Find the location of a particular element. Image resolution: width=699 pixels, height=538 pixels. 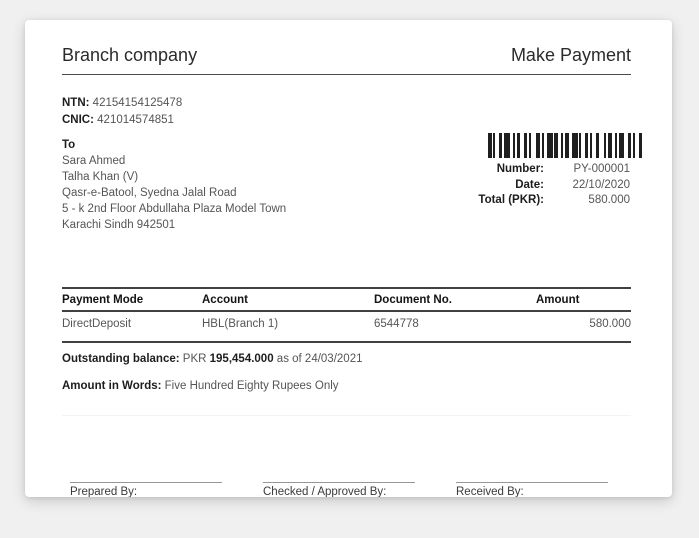

cnic-value: 421014574851 is located at coordinates (135, 120).